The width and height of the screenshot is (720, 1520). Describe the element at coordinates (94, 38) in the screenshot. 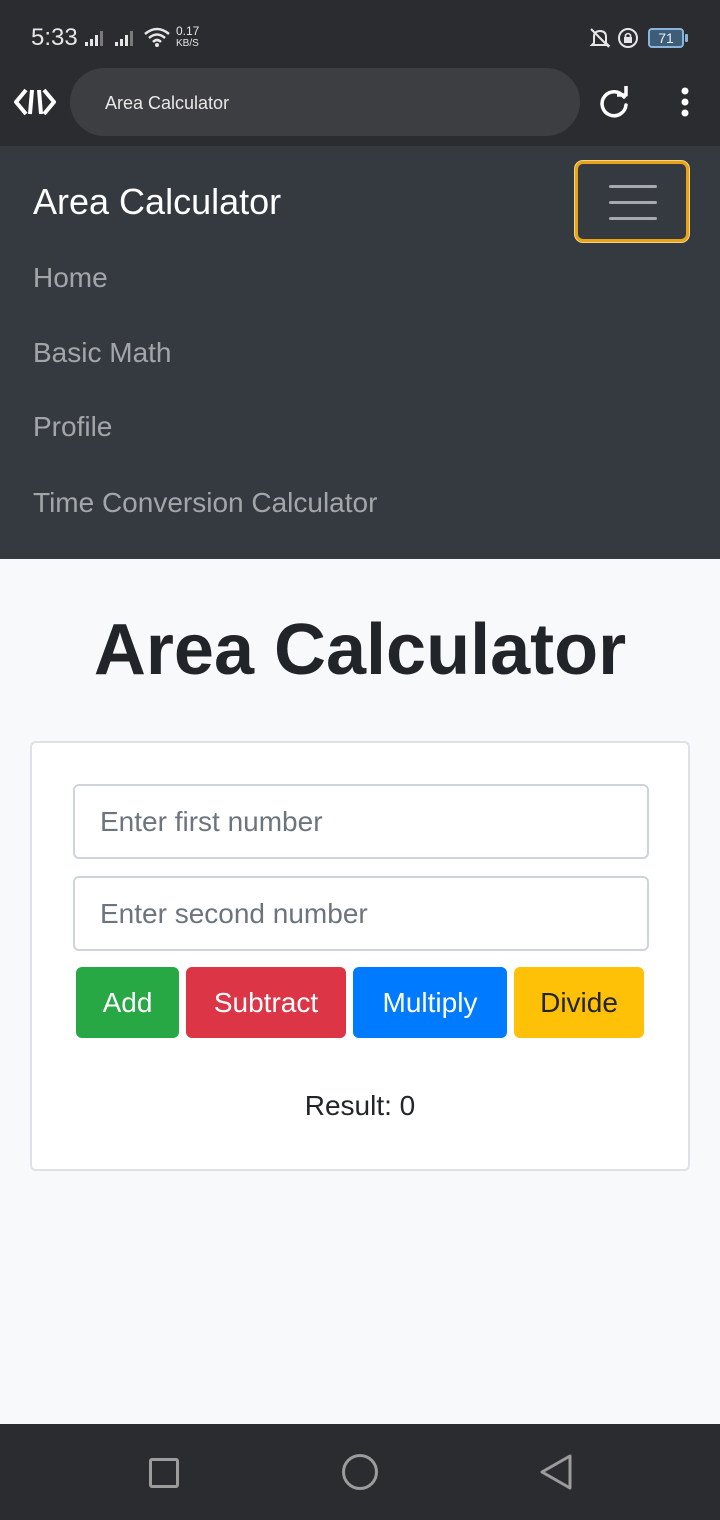

I see `signal-icon` at that location.